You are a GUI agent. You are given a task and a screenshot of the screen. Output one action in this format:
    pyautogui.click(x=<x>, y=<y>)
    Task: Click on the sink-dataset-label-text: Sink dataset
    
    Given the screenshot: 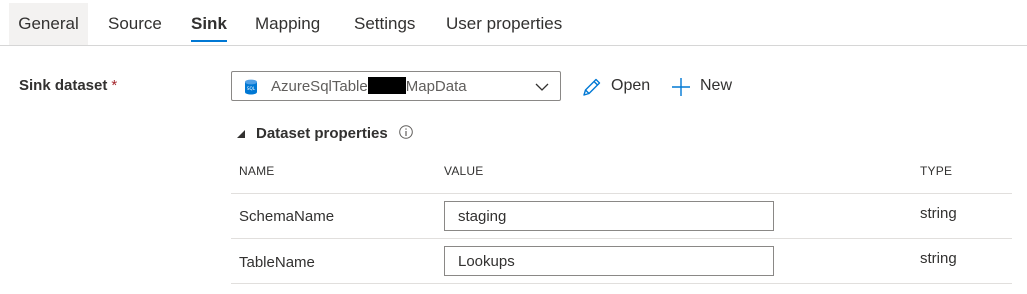 What is the action you would take?
    pyautogui.click(x=63, y=85)
    